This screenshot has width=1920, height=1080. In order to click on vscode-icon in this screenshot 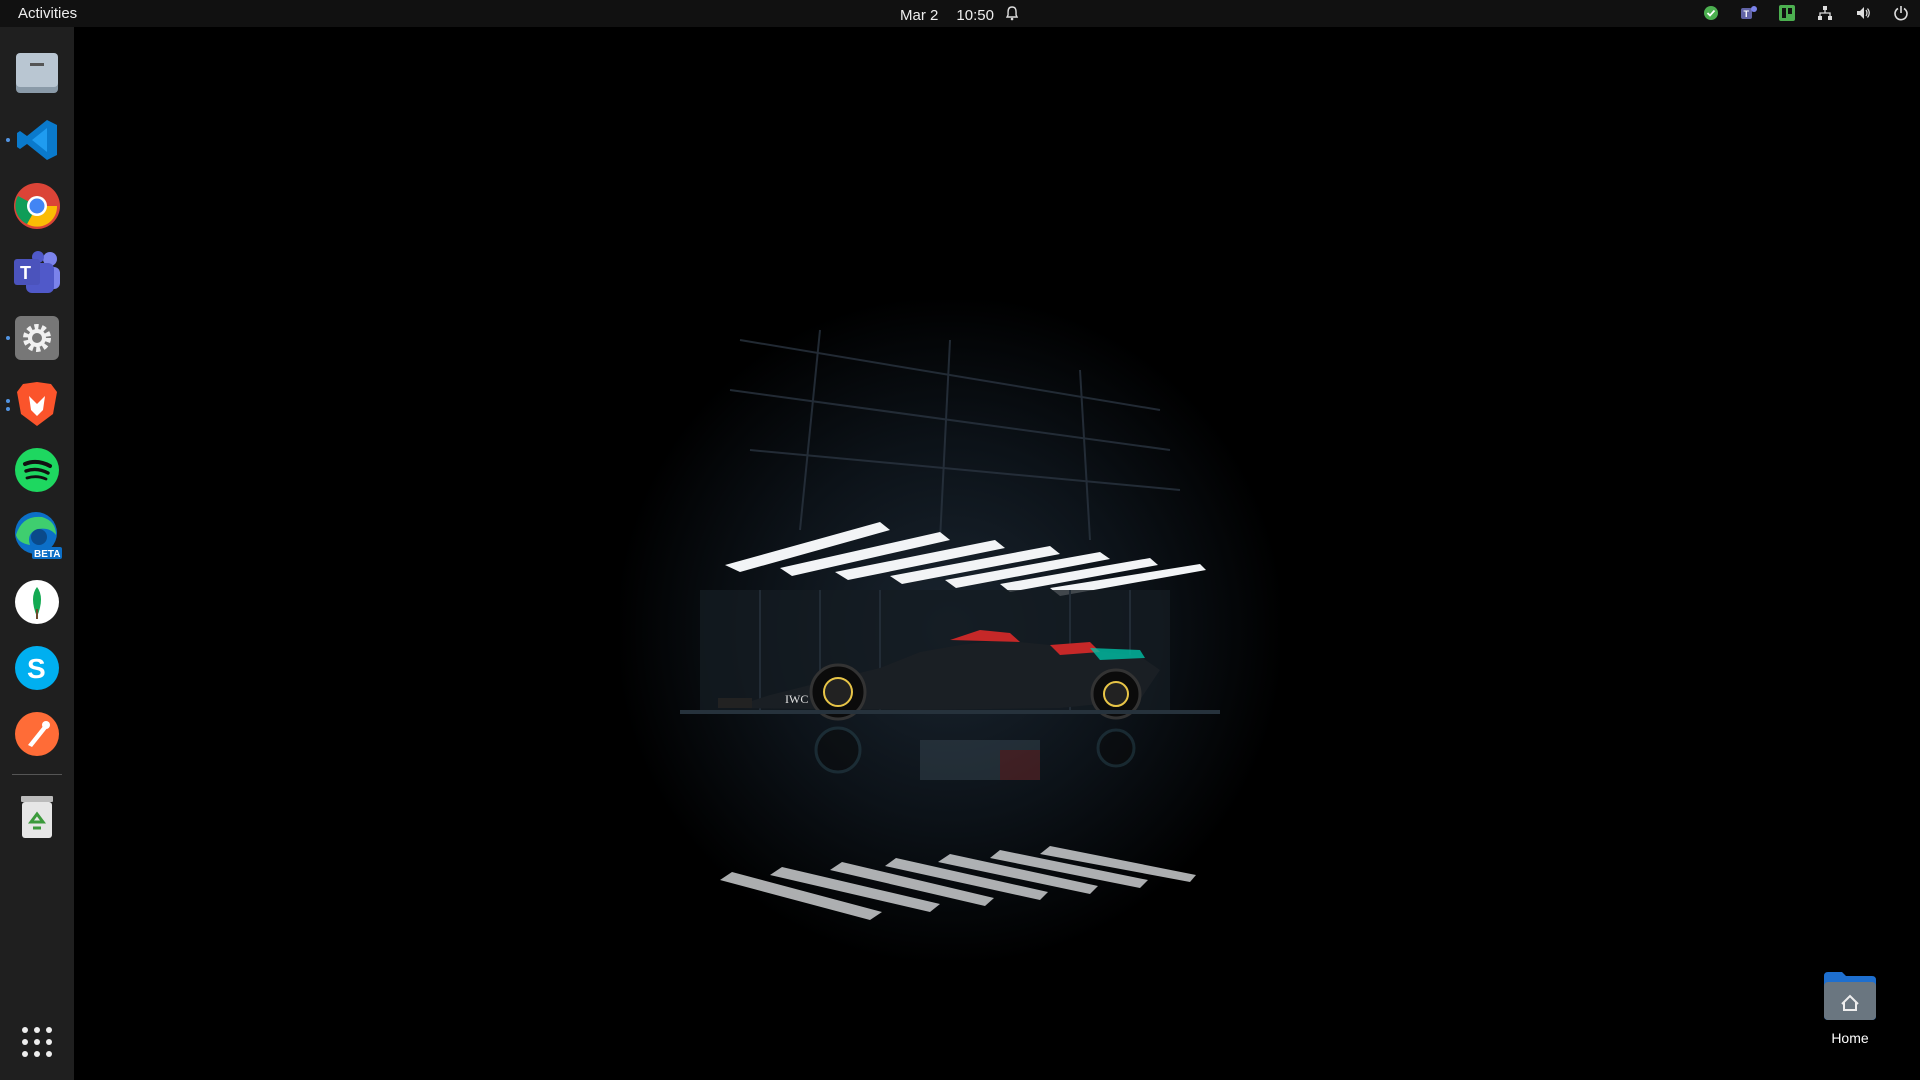, I will do `click(37, 140)`.